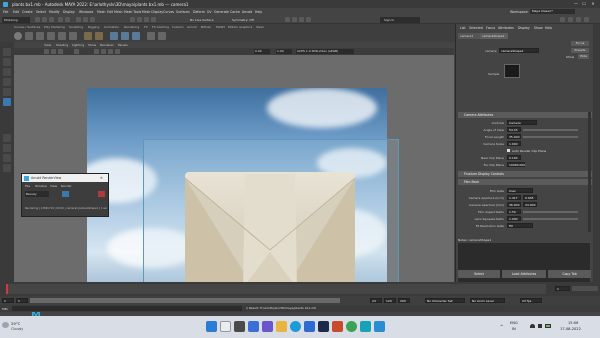 The width and height of the screenshot is (600, 338). I want to click on attr-tab-attributes: Attributes, so click(506, 28).